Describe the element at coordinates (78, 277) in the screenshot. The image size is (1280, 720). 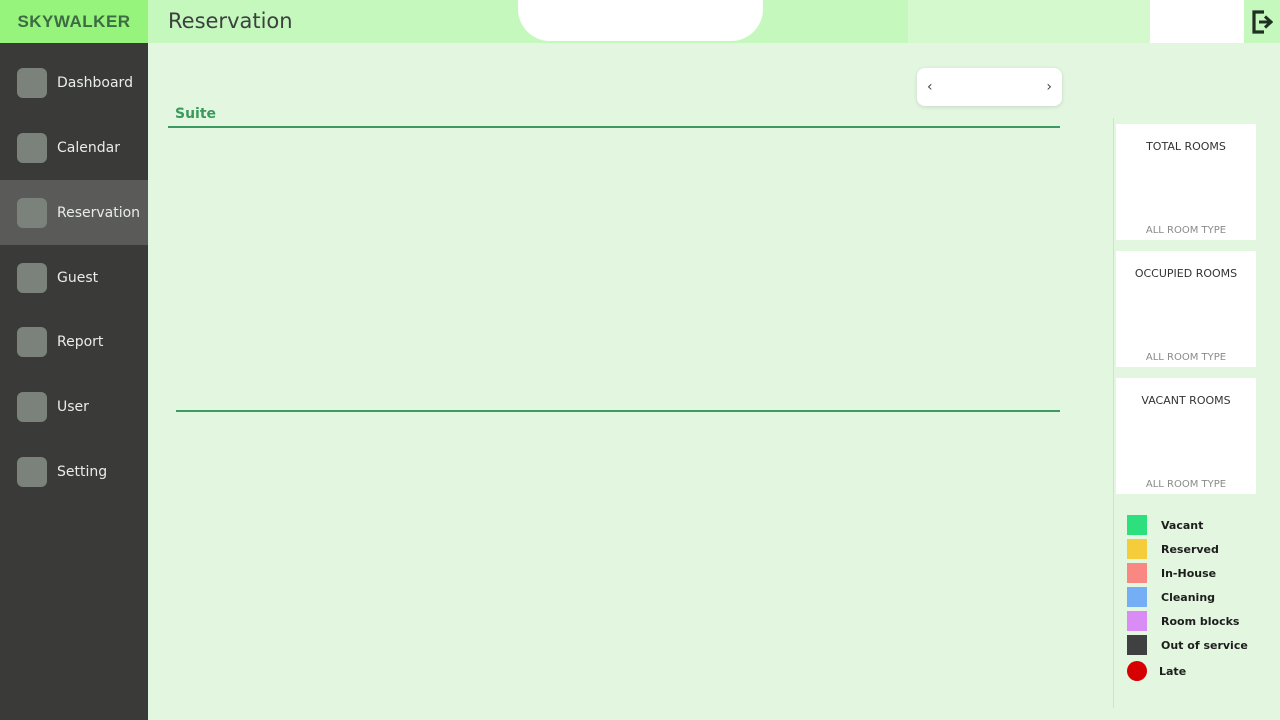
I see `sidebar-item-label: Guest` at that location.